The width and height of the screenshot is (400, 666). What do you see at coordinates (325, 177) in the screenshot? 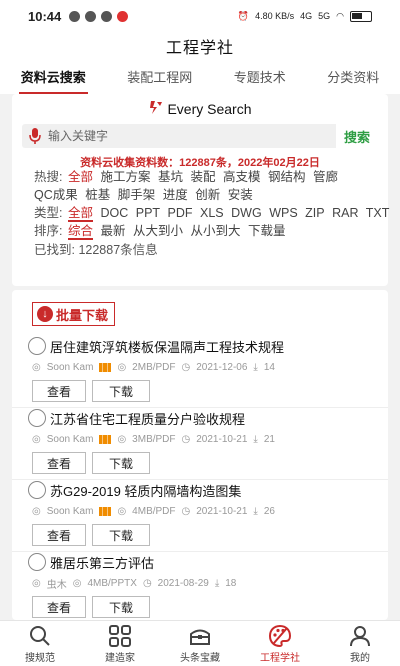
I see `hot-item: 管廊` at bounding box center [325, 177].